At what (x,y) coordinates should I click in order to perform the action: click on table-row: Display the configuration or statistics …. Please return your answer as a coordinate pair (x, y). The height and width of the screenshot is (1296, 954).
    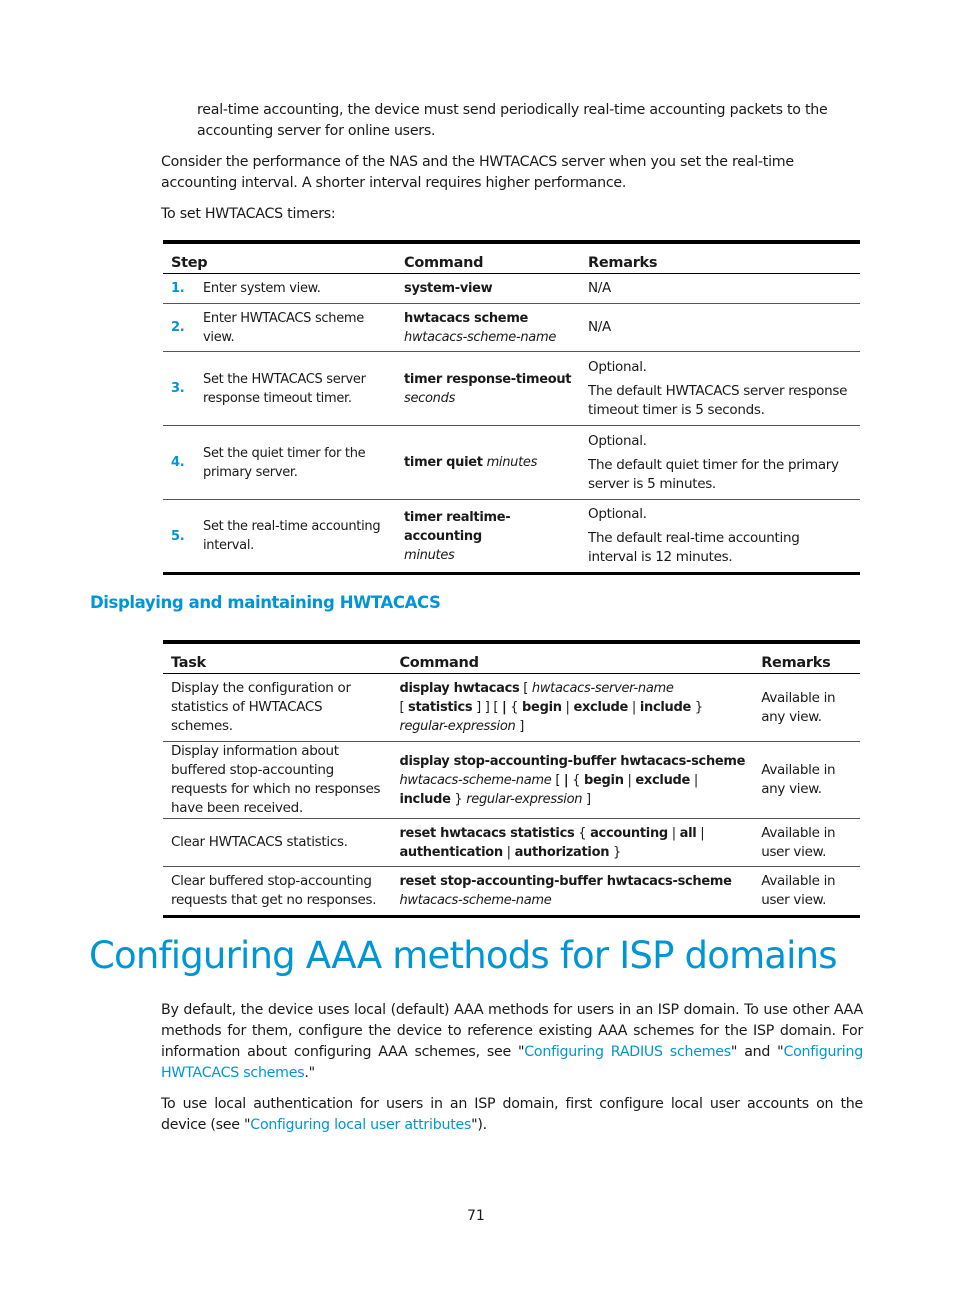
    Looking at the image, I should click on (511, 707).